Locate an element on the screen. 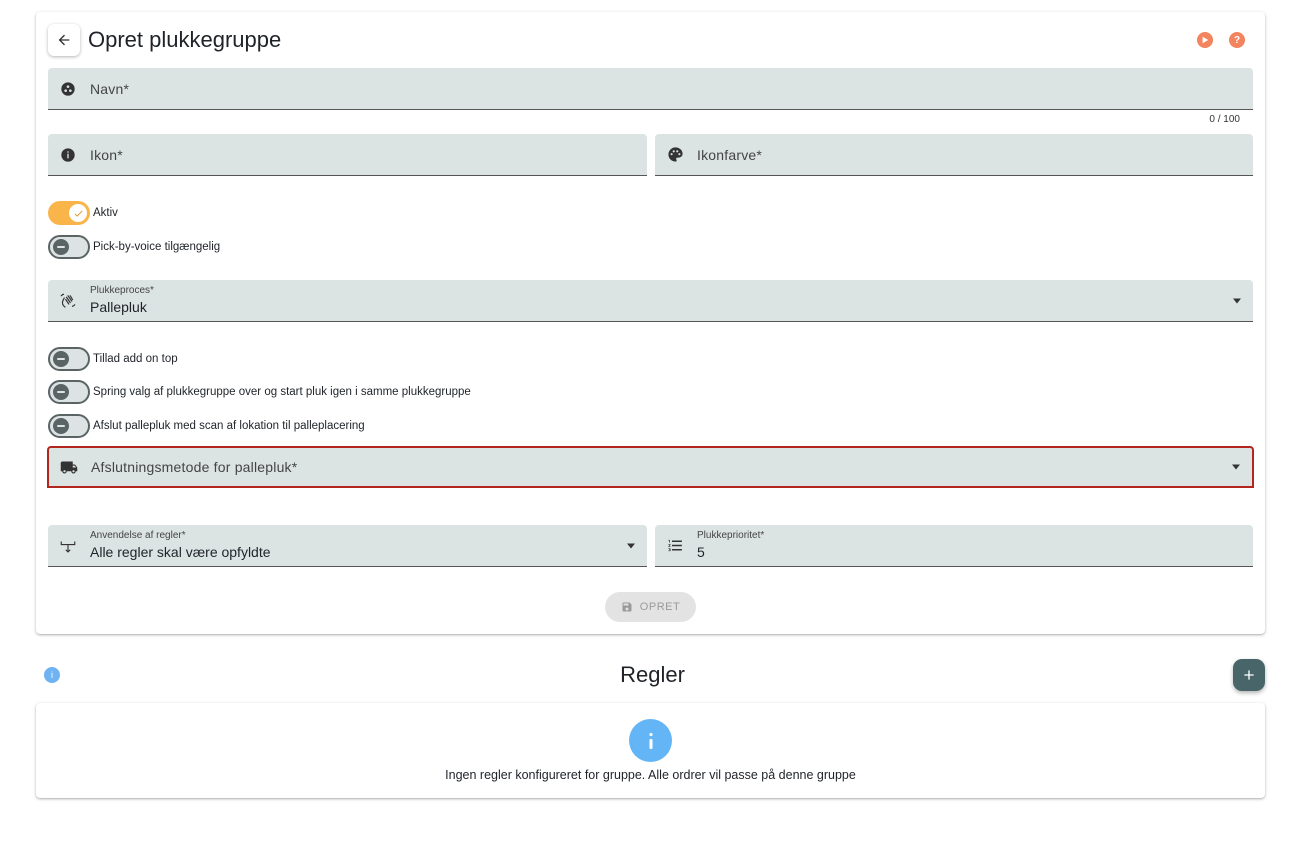 The image size is (1305, 843). active-label: Aktiv is located at coordinates (105, 213).